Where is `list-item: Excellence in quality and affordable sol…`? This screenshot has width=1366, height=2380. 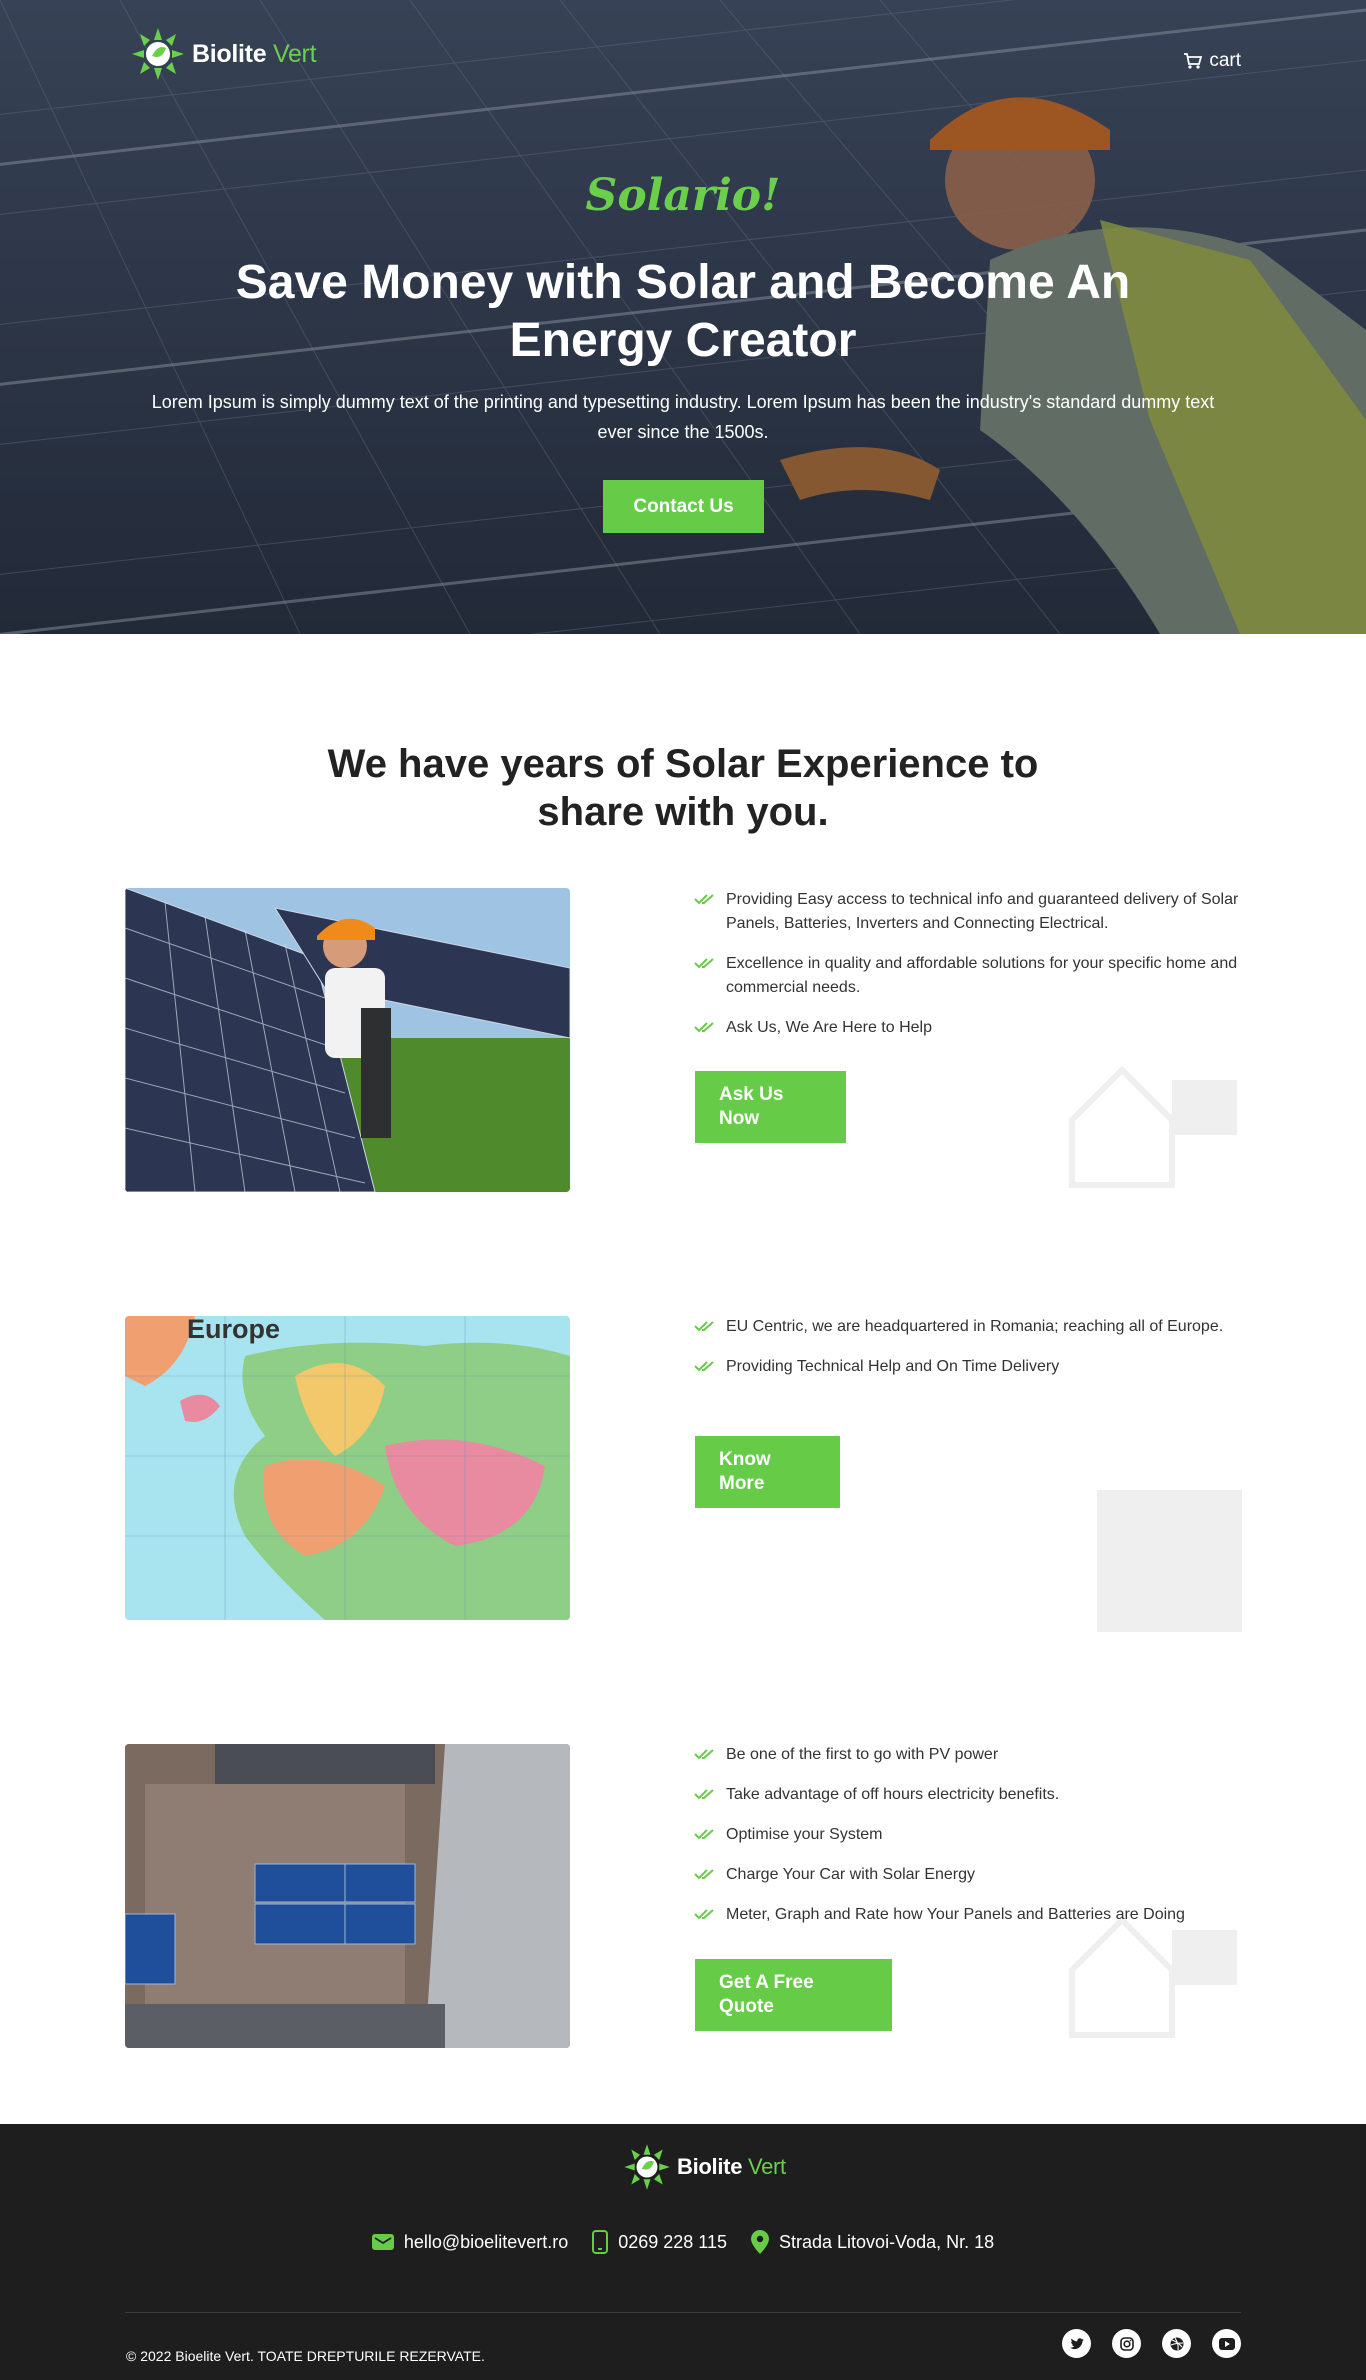
list-item: Excellence in quality and affordable sol… is located at coordinates (969, 976).